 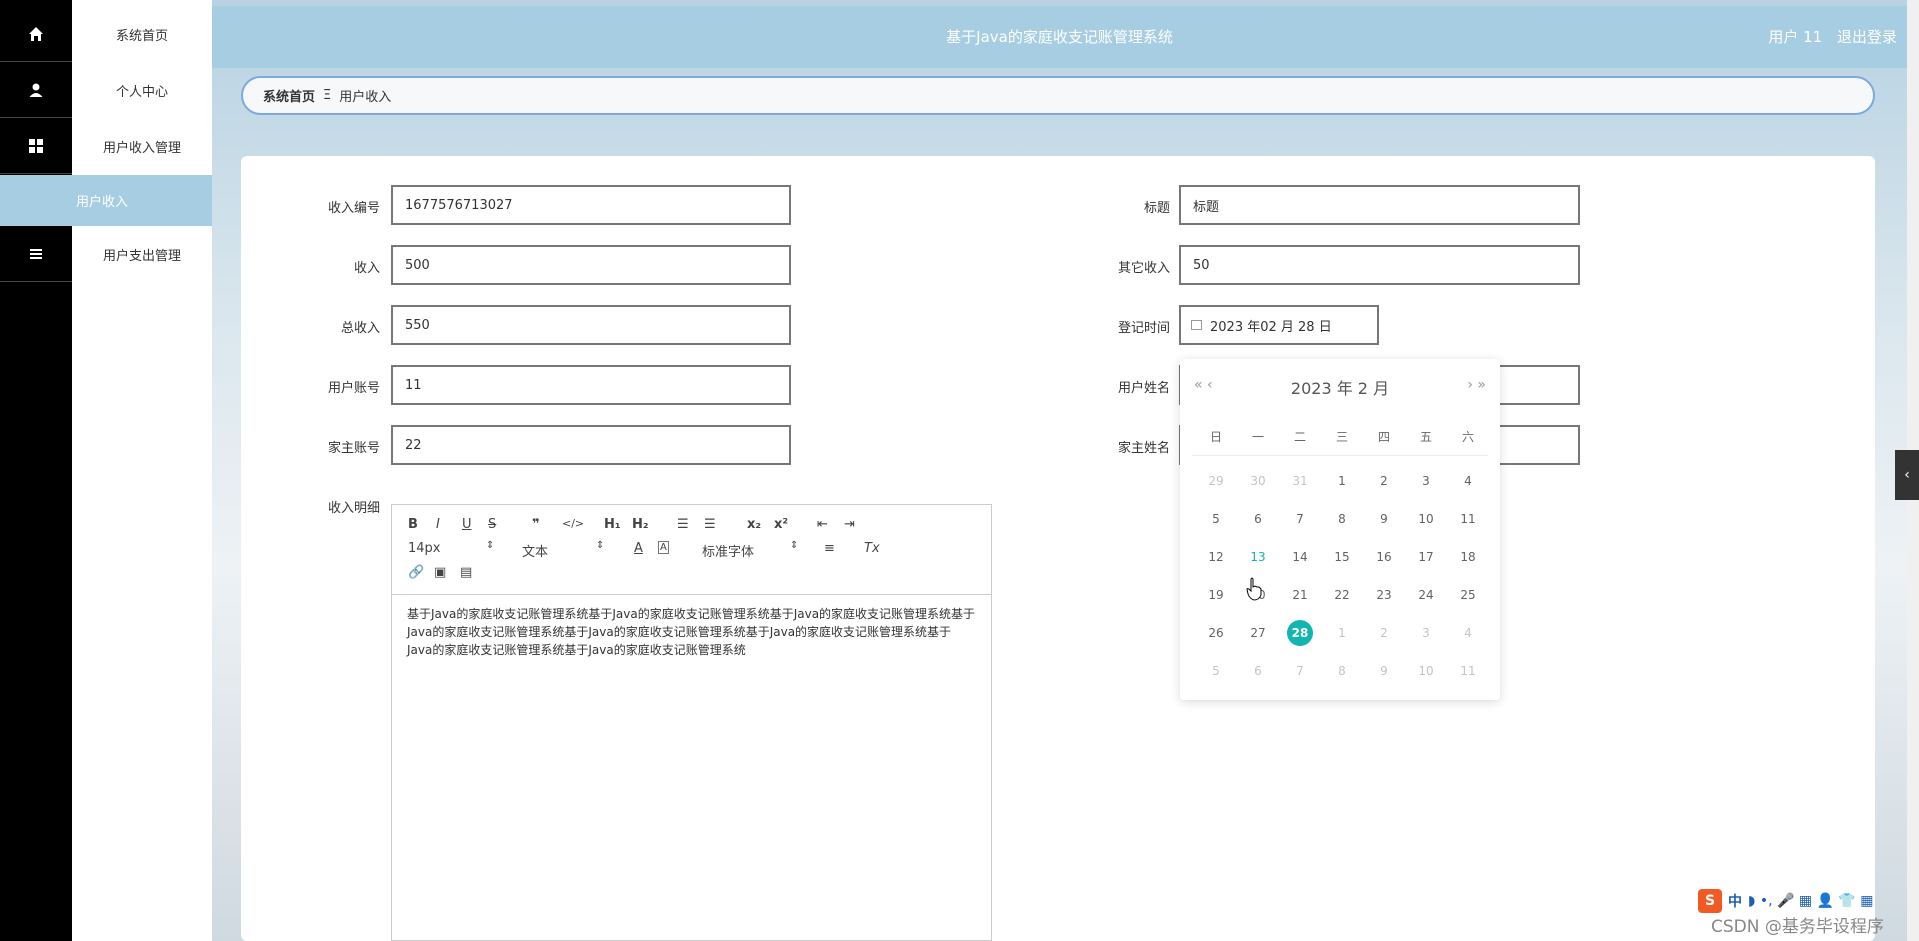 I want to click on calendar-day: 27, so click(x=1258, y=633).